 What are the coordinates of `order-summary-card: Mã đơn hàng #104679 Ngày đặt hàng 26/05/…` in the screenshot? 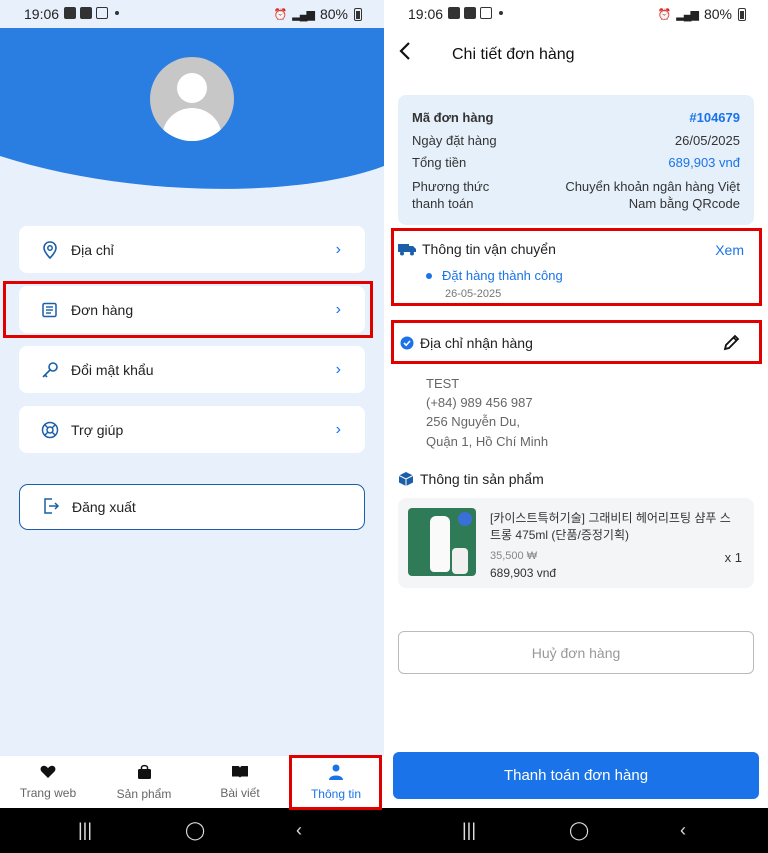 It's located at (576, 160).